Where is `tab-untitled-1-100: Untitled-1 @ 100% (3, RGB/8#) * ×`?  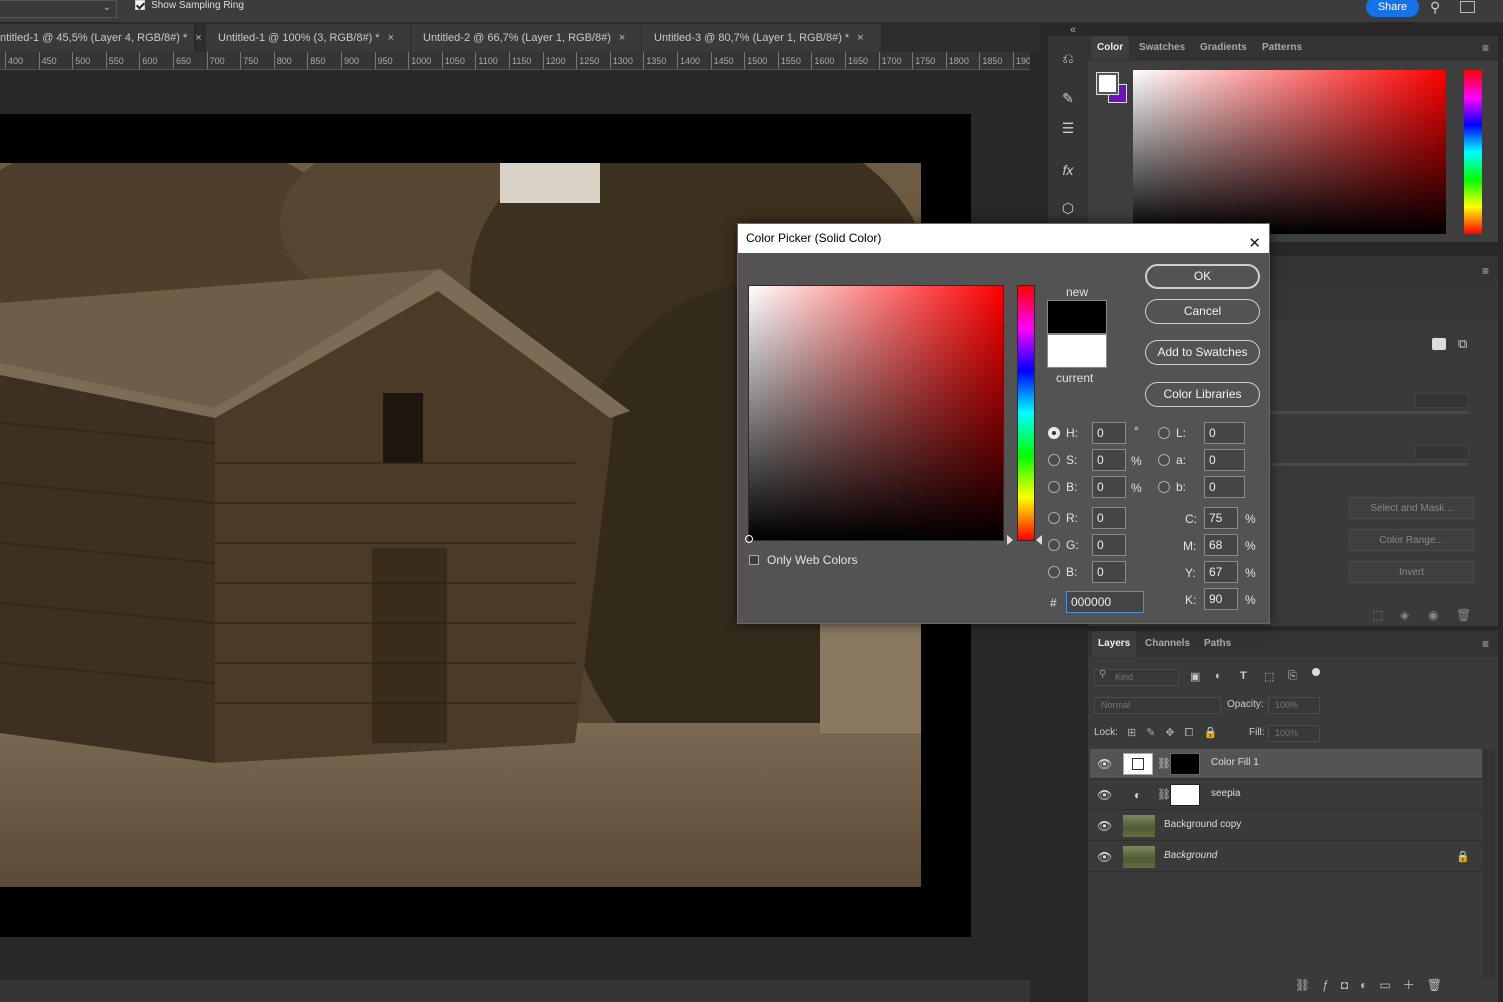 tab-untitled-1-100: Untitled-1 @ 100% (3, RGB/8#) * × is located at coordinates (308, 38).